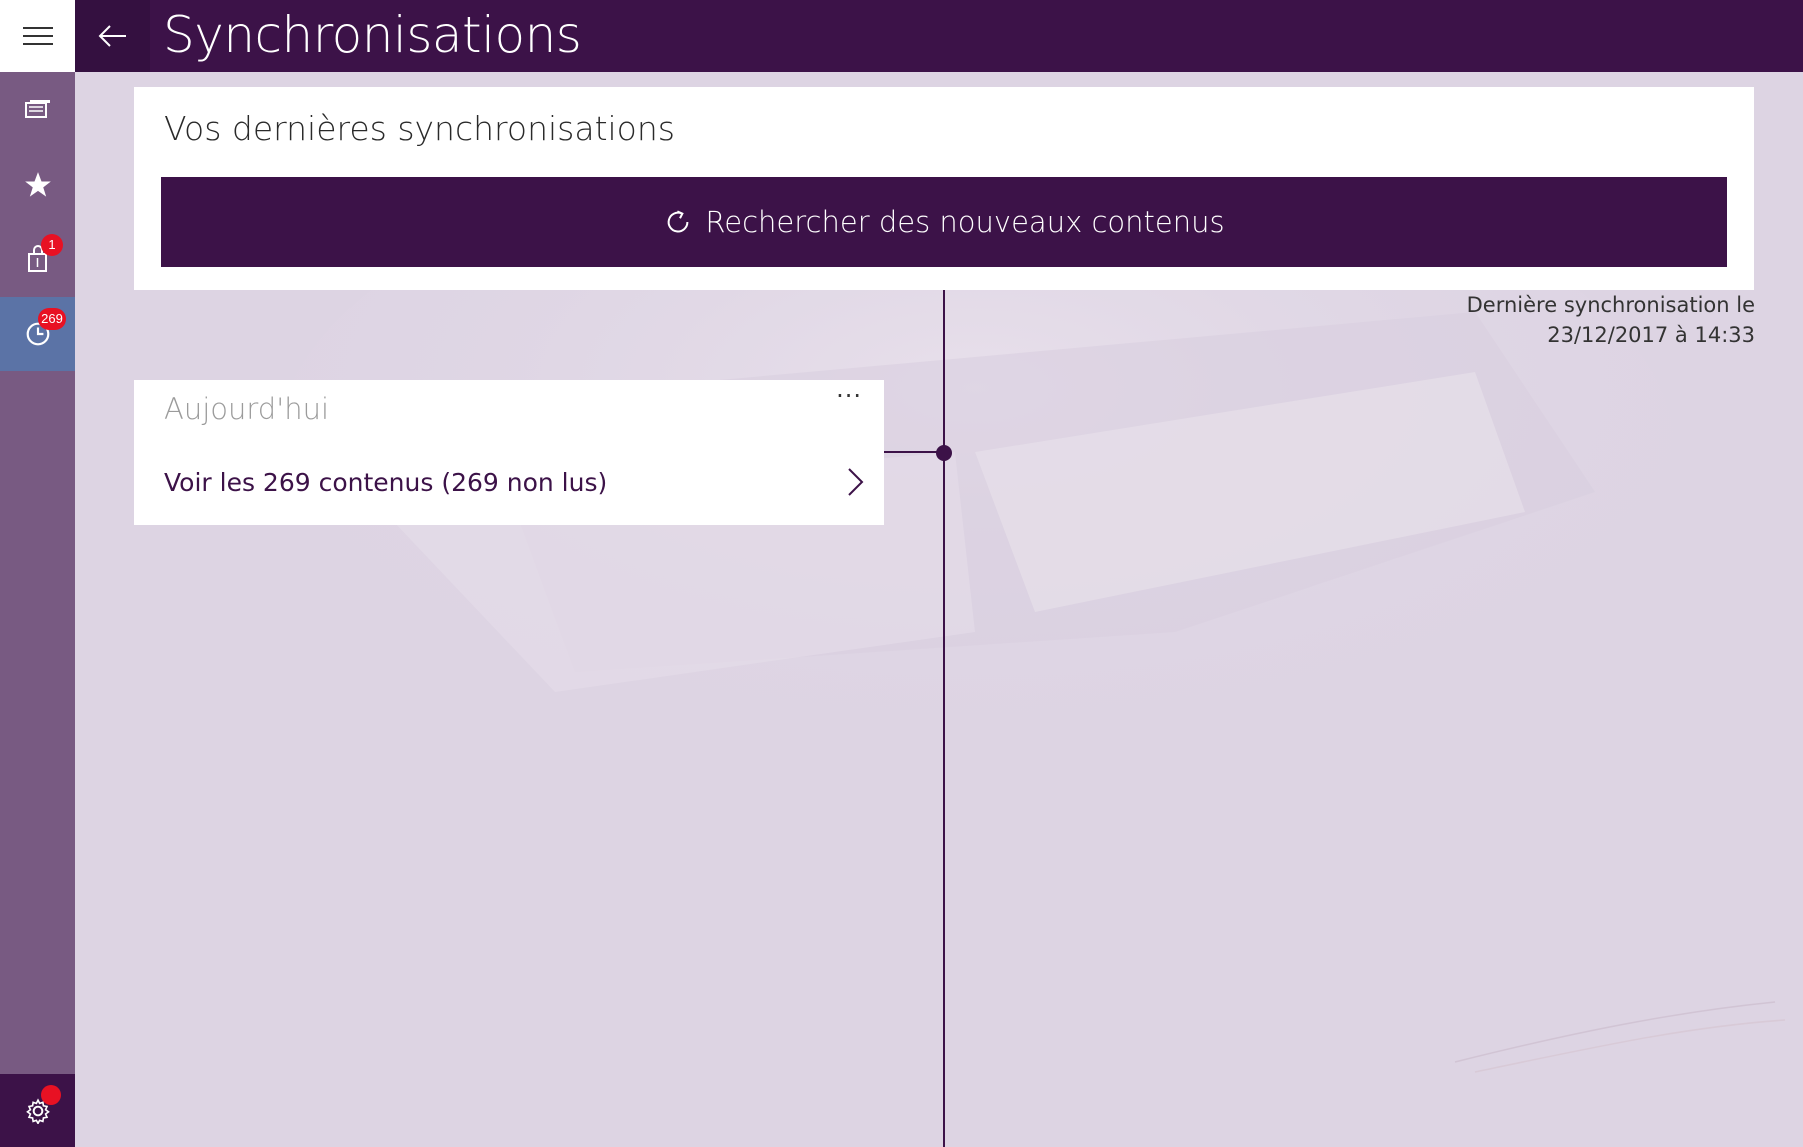 This screenshot has height=1147, width=1803. I want to click on search-new-content-label: Rechercher des nouveaux contenus, so click(965, 222).